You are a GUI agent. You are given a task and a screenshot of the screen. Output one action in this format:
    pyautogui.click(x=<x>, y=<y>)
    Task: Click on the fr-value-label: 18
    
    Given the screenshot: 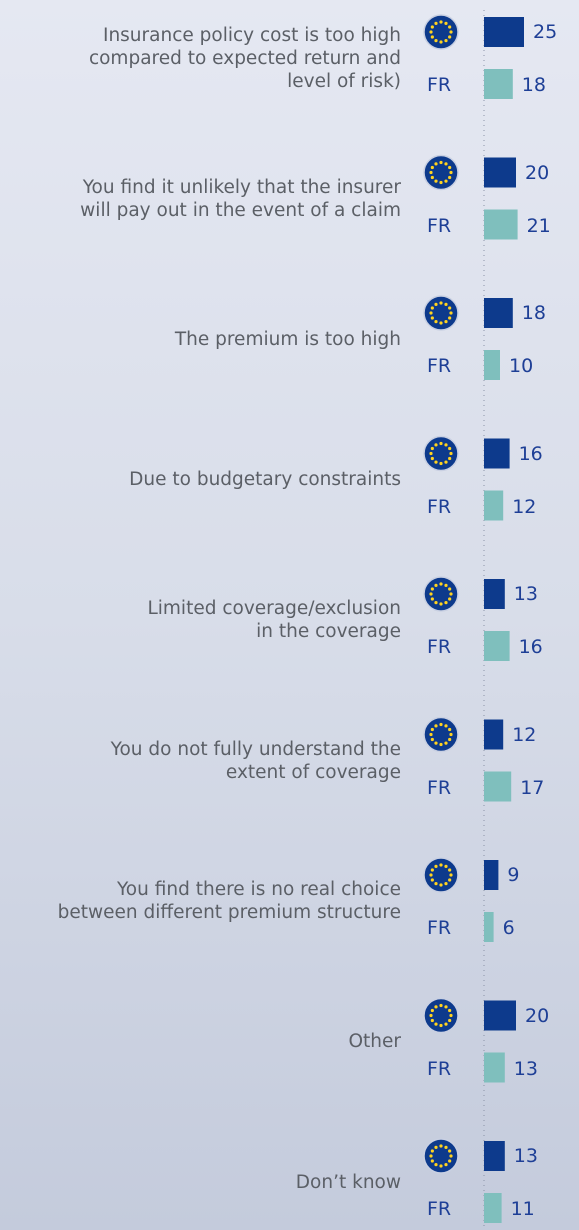 What is the action you would take?
    pyautogui.click(x=533, y=85)
    